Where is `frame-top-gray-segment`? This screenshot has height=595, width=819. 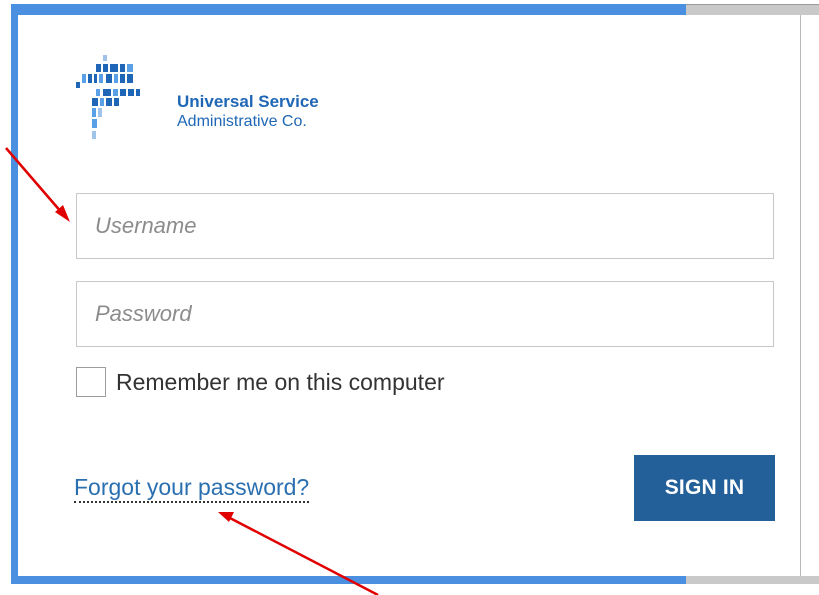
frame-top-gray-segment is located at coordinates (752, 9).